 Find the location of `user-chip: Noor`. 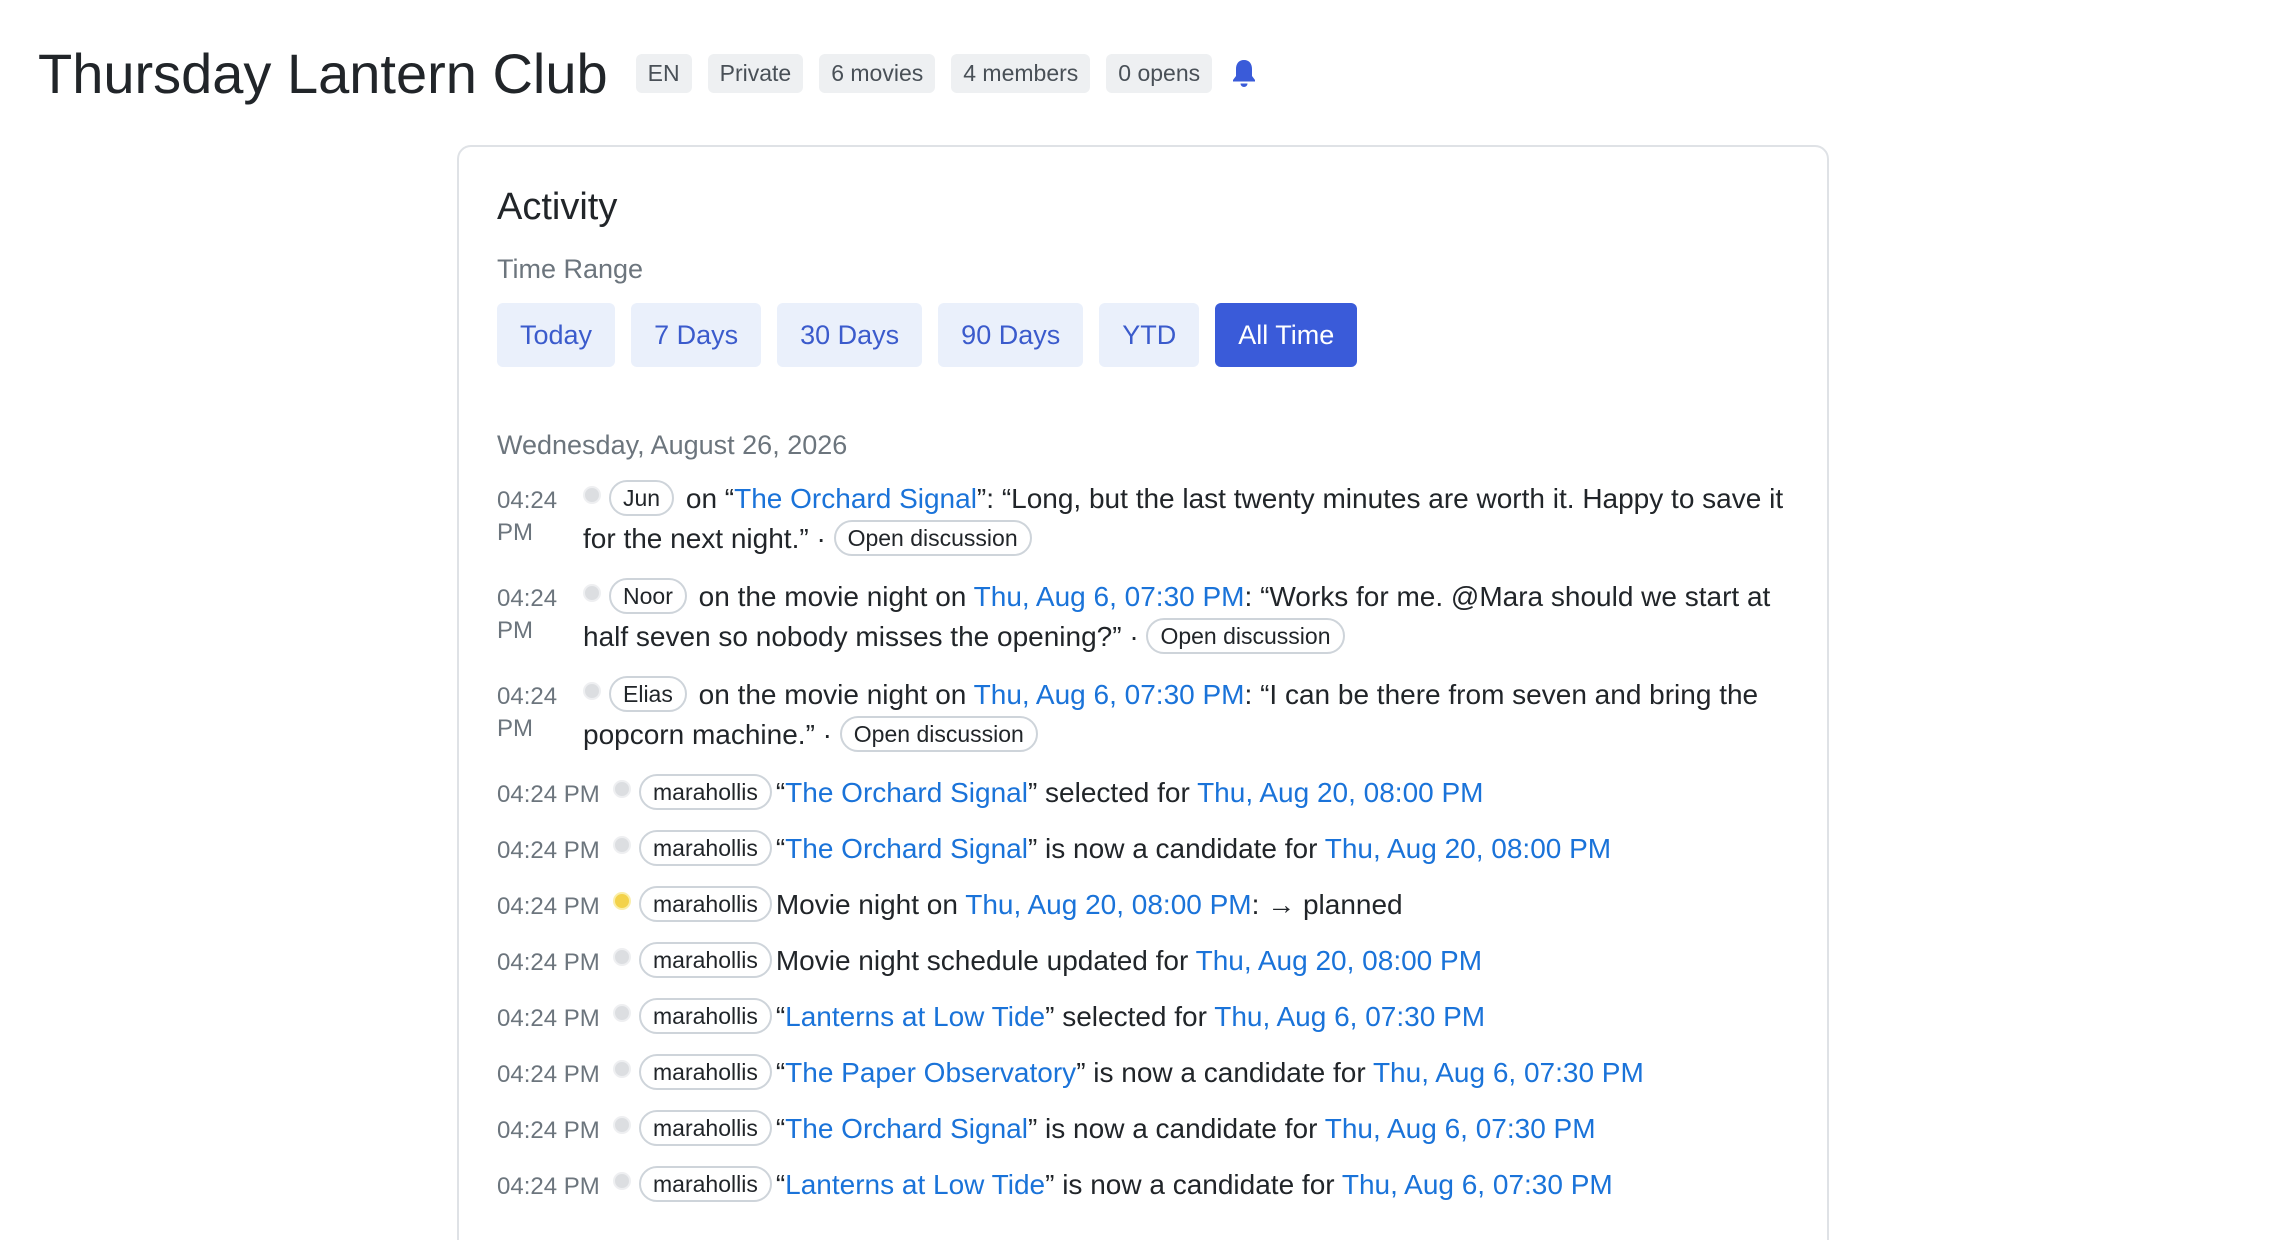

user-chip: Noor is located at coordinates (648, 596).